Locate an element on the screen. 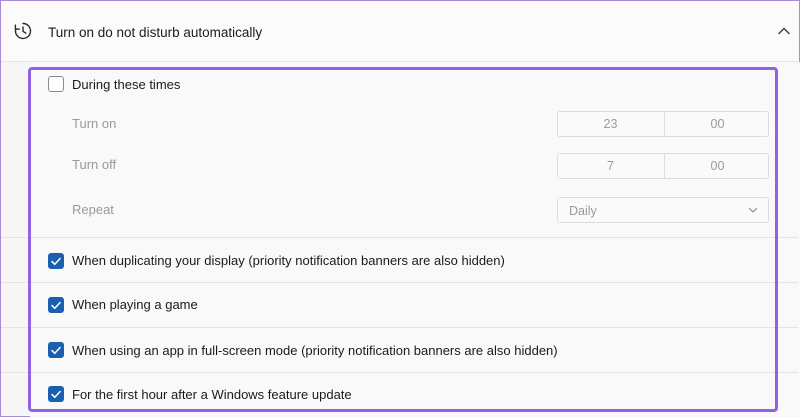 The image size is (800, 417). option-checkbox-feature-update is located at coordinates (56, 394).